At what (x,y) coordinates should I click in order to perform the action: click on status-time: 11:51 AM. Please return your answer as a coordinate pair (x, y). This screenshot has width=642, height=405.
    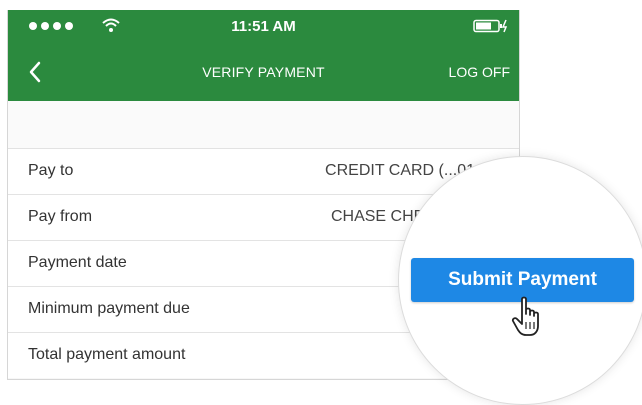
    Looking at the image, I should click on (263, 26).